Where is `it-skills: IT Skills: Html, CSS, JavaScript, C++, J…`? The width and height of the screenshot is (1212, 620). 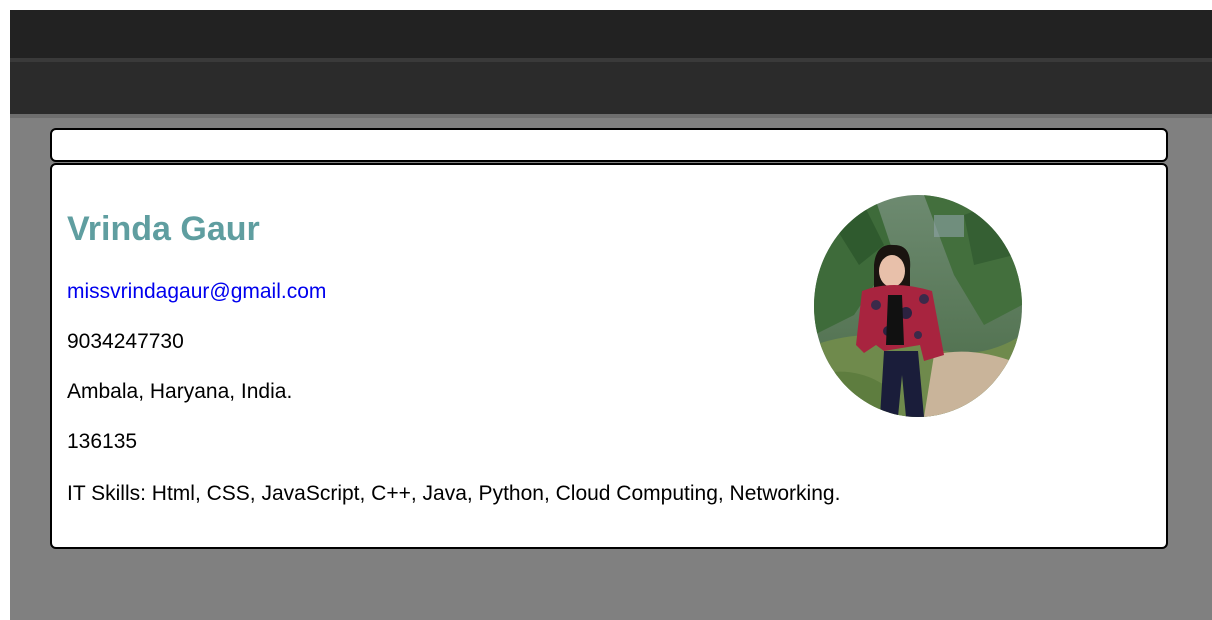
it-skills: IT Skills: Html, CSS, JavaScript, C++, J… is located at coordinates (454, 493).